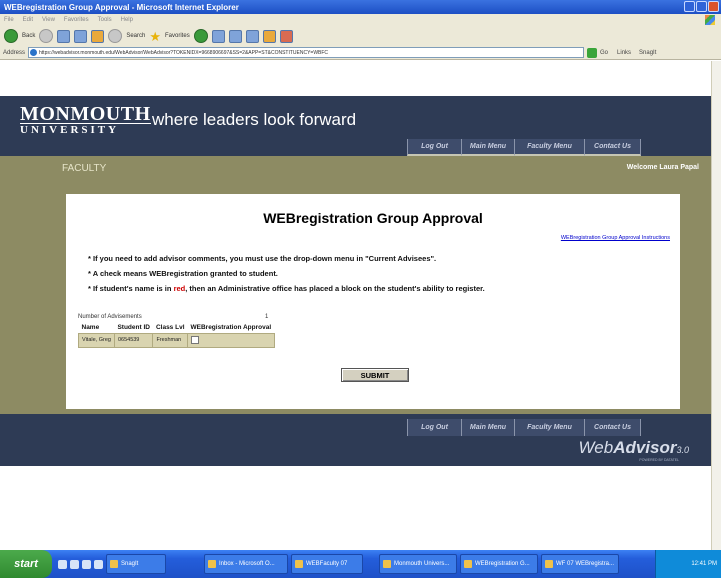  I want to click on snagit-button: SnagIt, so click(647, 53).